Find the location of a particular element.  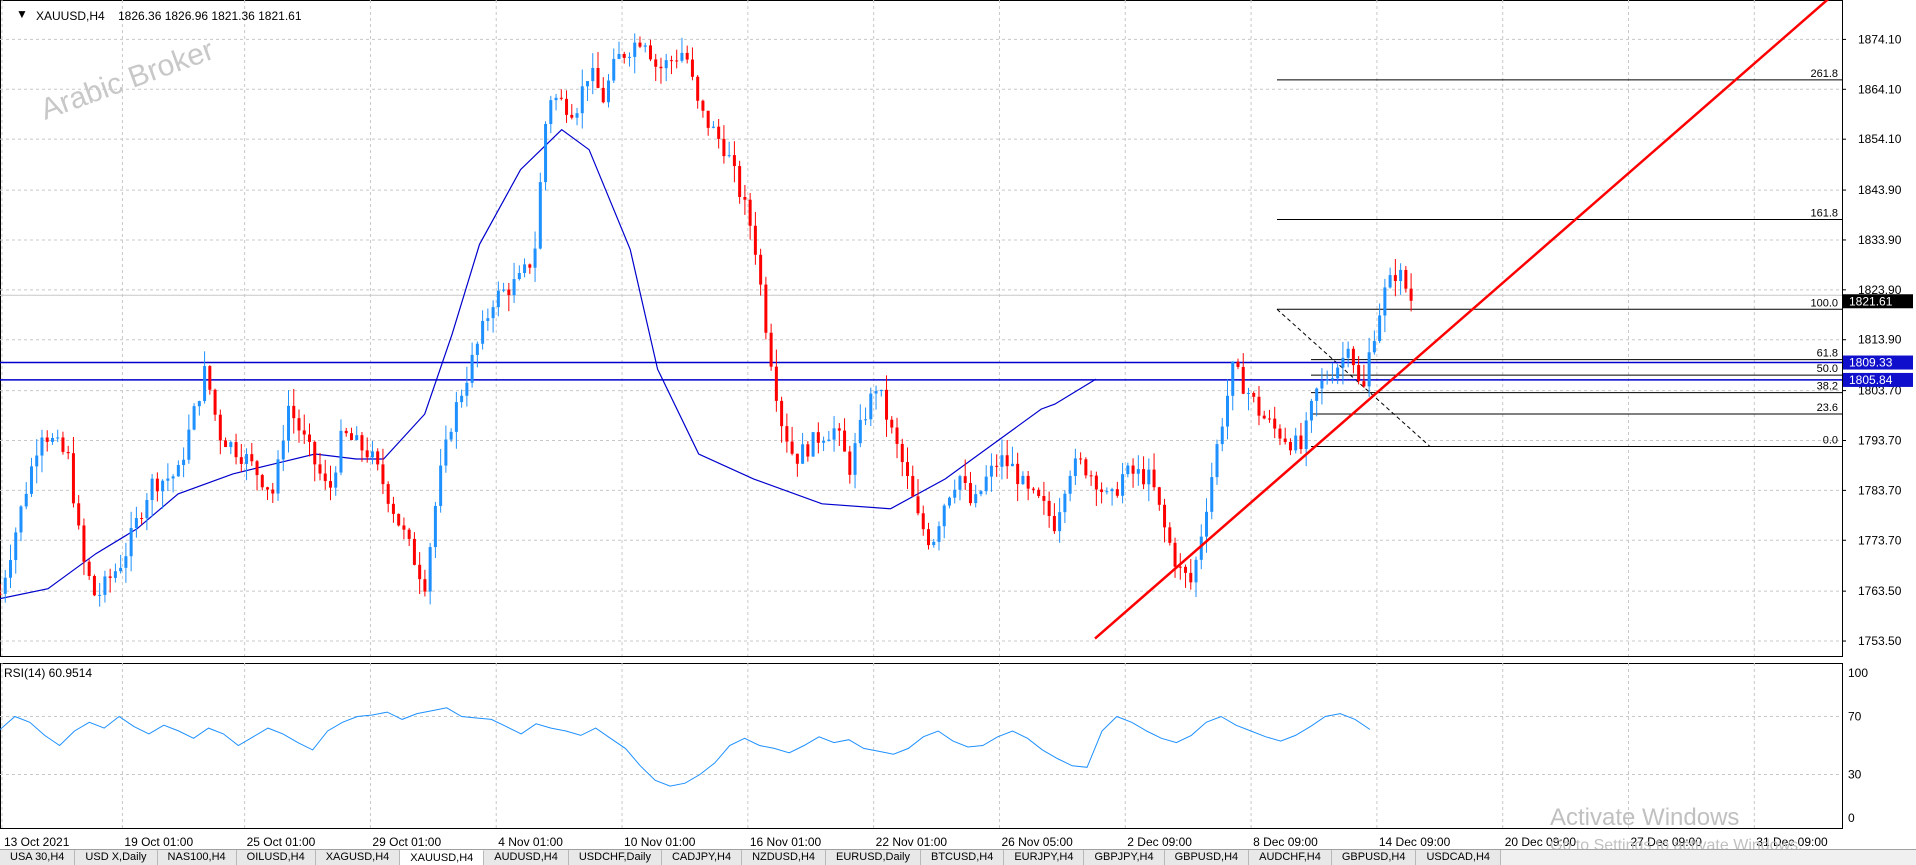

chart-tab: AUDUSD,H4 is located at coordinates (526, 857).